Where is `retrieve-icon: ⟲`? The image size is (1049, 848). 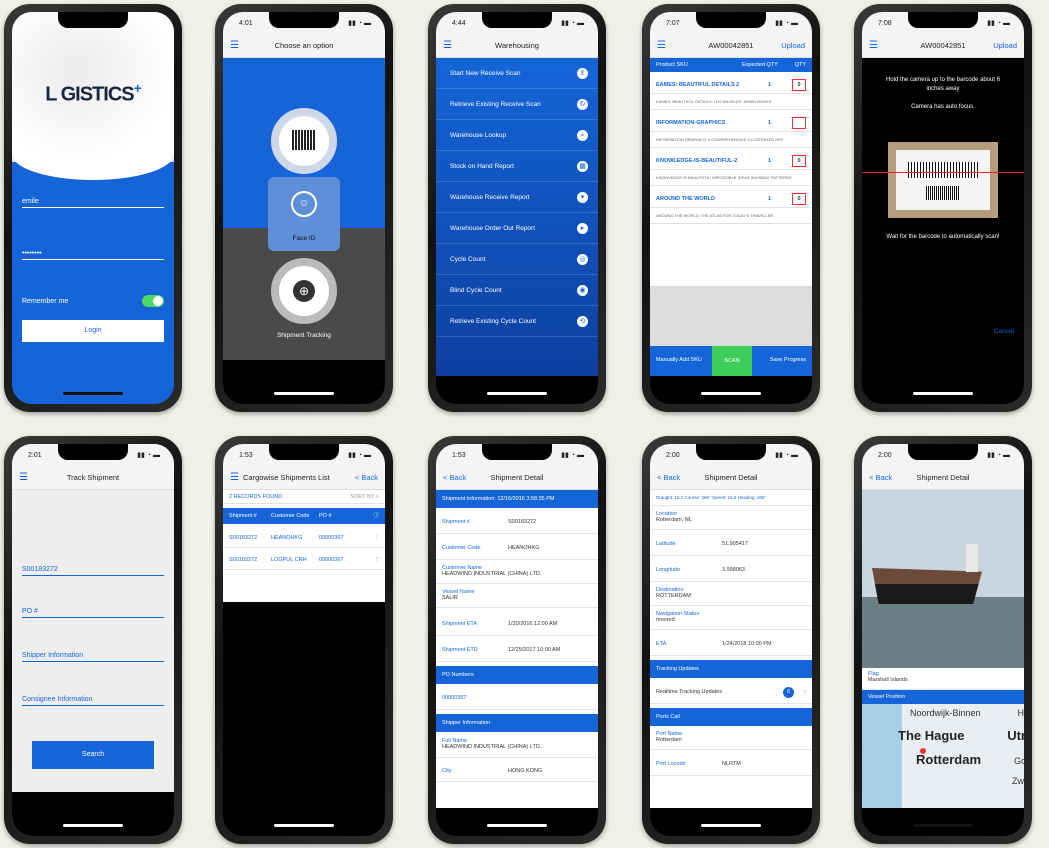
retrieve-icon: ⟲ is located at coordinates (582, 321).